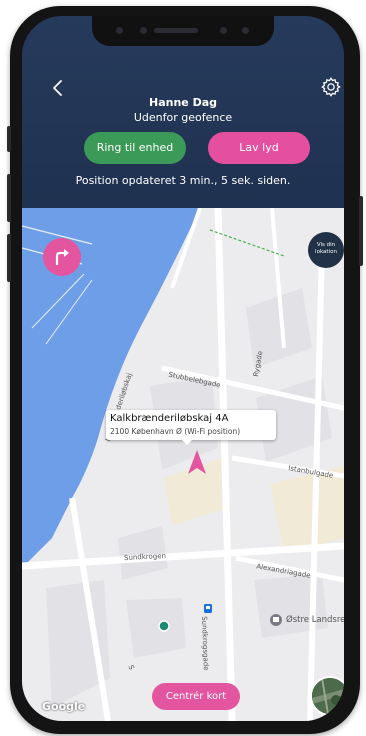  I want to click on position-updated-text: Position opdateret 3 min., 5 sek. siden., so click(183, 180).